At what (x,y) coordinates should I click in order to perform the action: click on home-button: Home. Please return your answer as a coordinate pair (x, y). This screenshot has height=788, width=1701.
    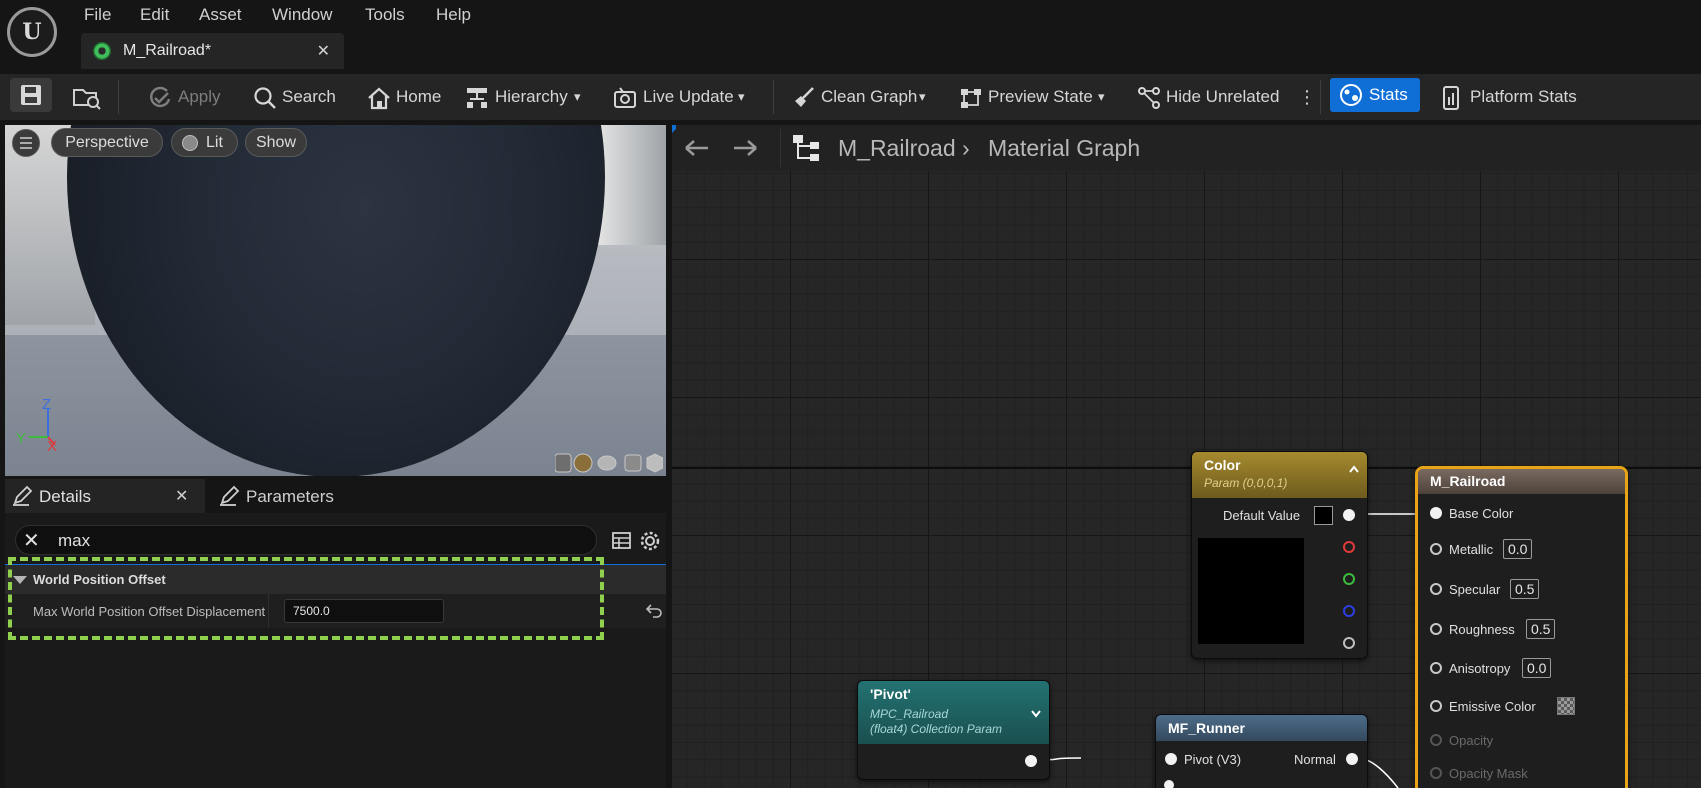
    Looking at the image, I should click on (406, 97).